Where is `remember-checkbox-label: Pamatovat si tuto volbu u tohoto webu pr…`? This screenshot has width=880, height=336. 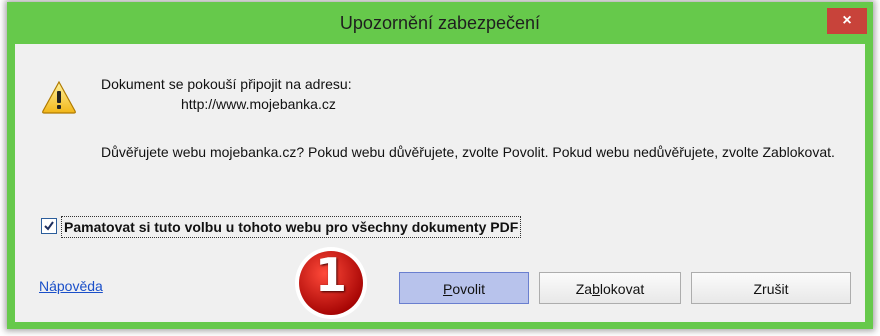
remember-checkbox-label: Pamatovat si tuto volbu u tohoto webu pr… is located at coordinates (291, 227).